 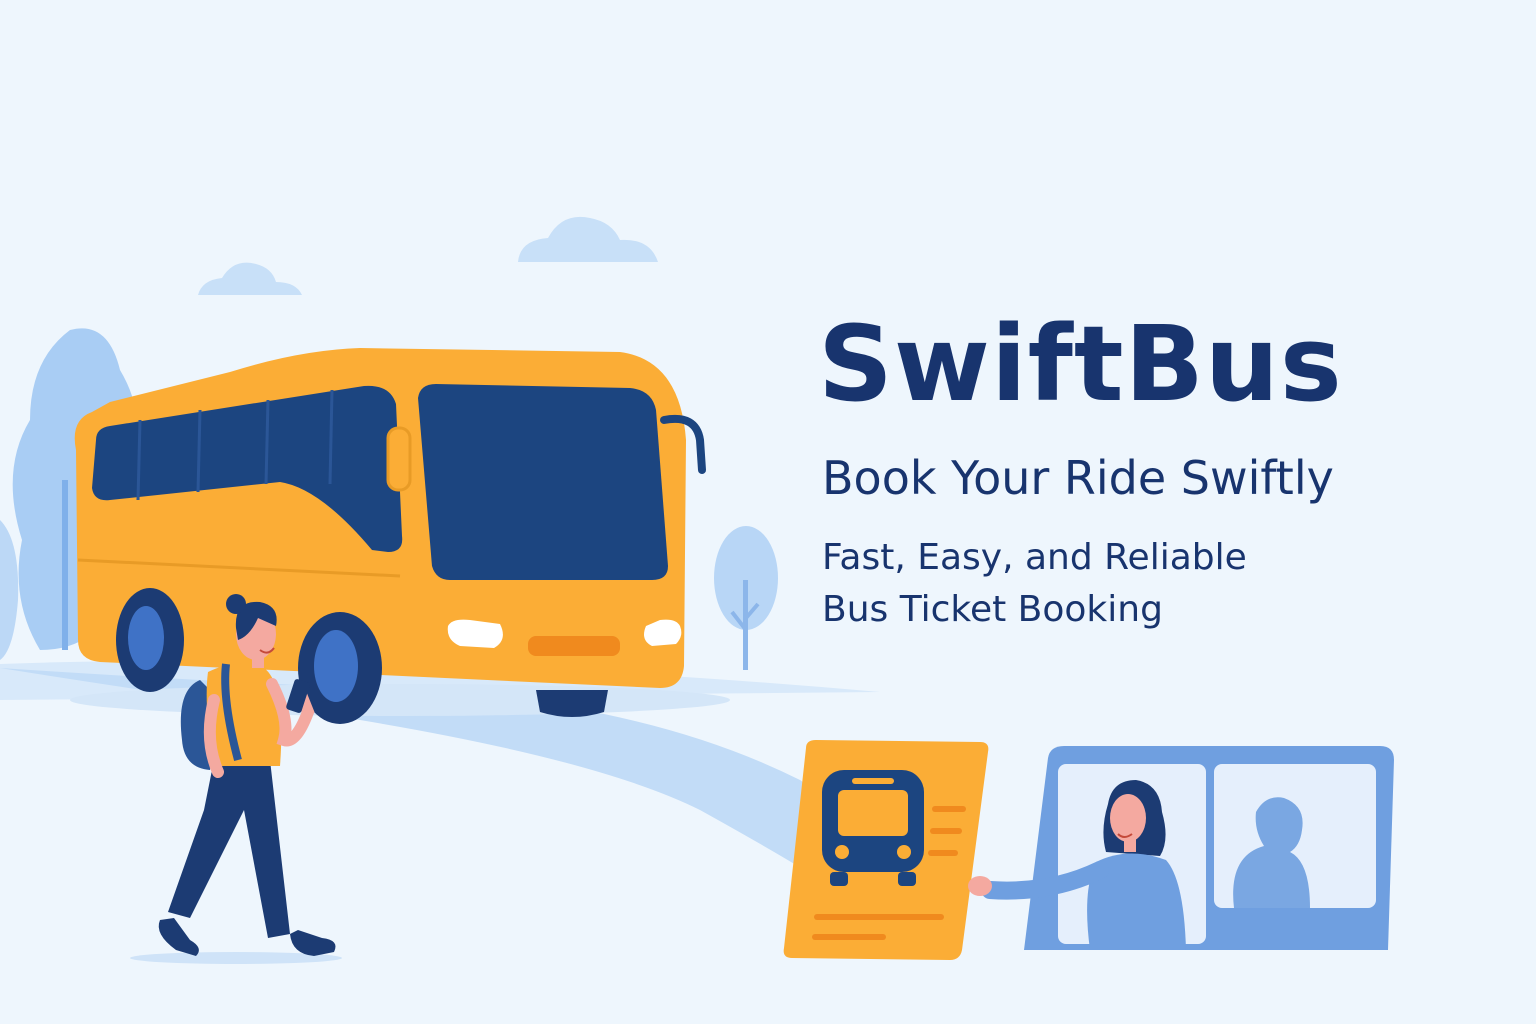 I want to click on cloud-large, so click(x=588, y=239).